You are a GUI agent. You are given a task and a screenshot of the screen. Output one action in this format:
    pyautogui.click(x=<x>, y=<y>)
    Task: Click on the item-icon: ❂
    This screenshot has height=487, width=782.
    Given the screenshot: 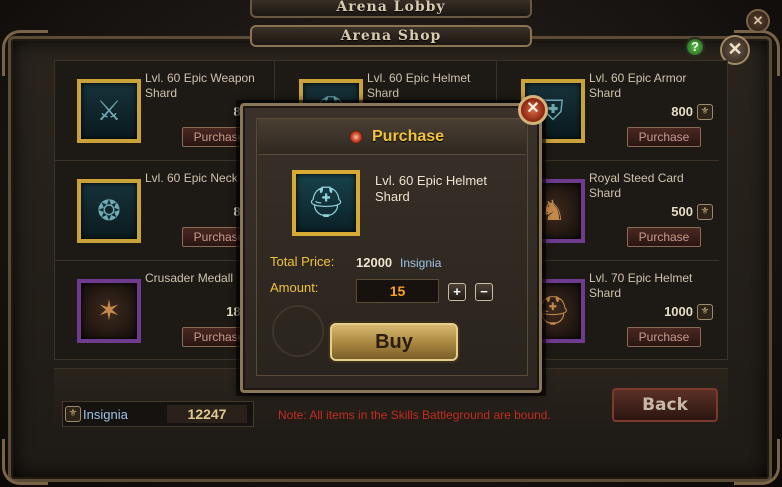 What is the action you would take?
    pyautogui.click(x=109, y=211)
    